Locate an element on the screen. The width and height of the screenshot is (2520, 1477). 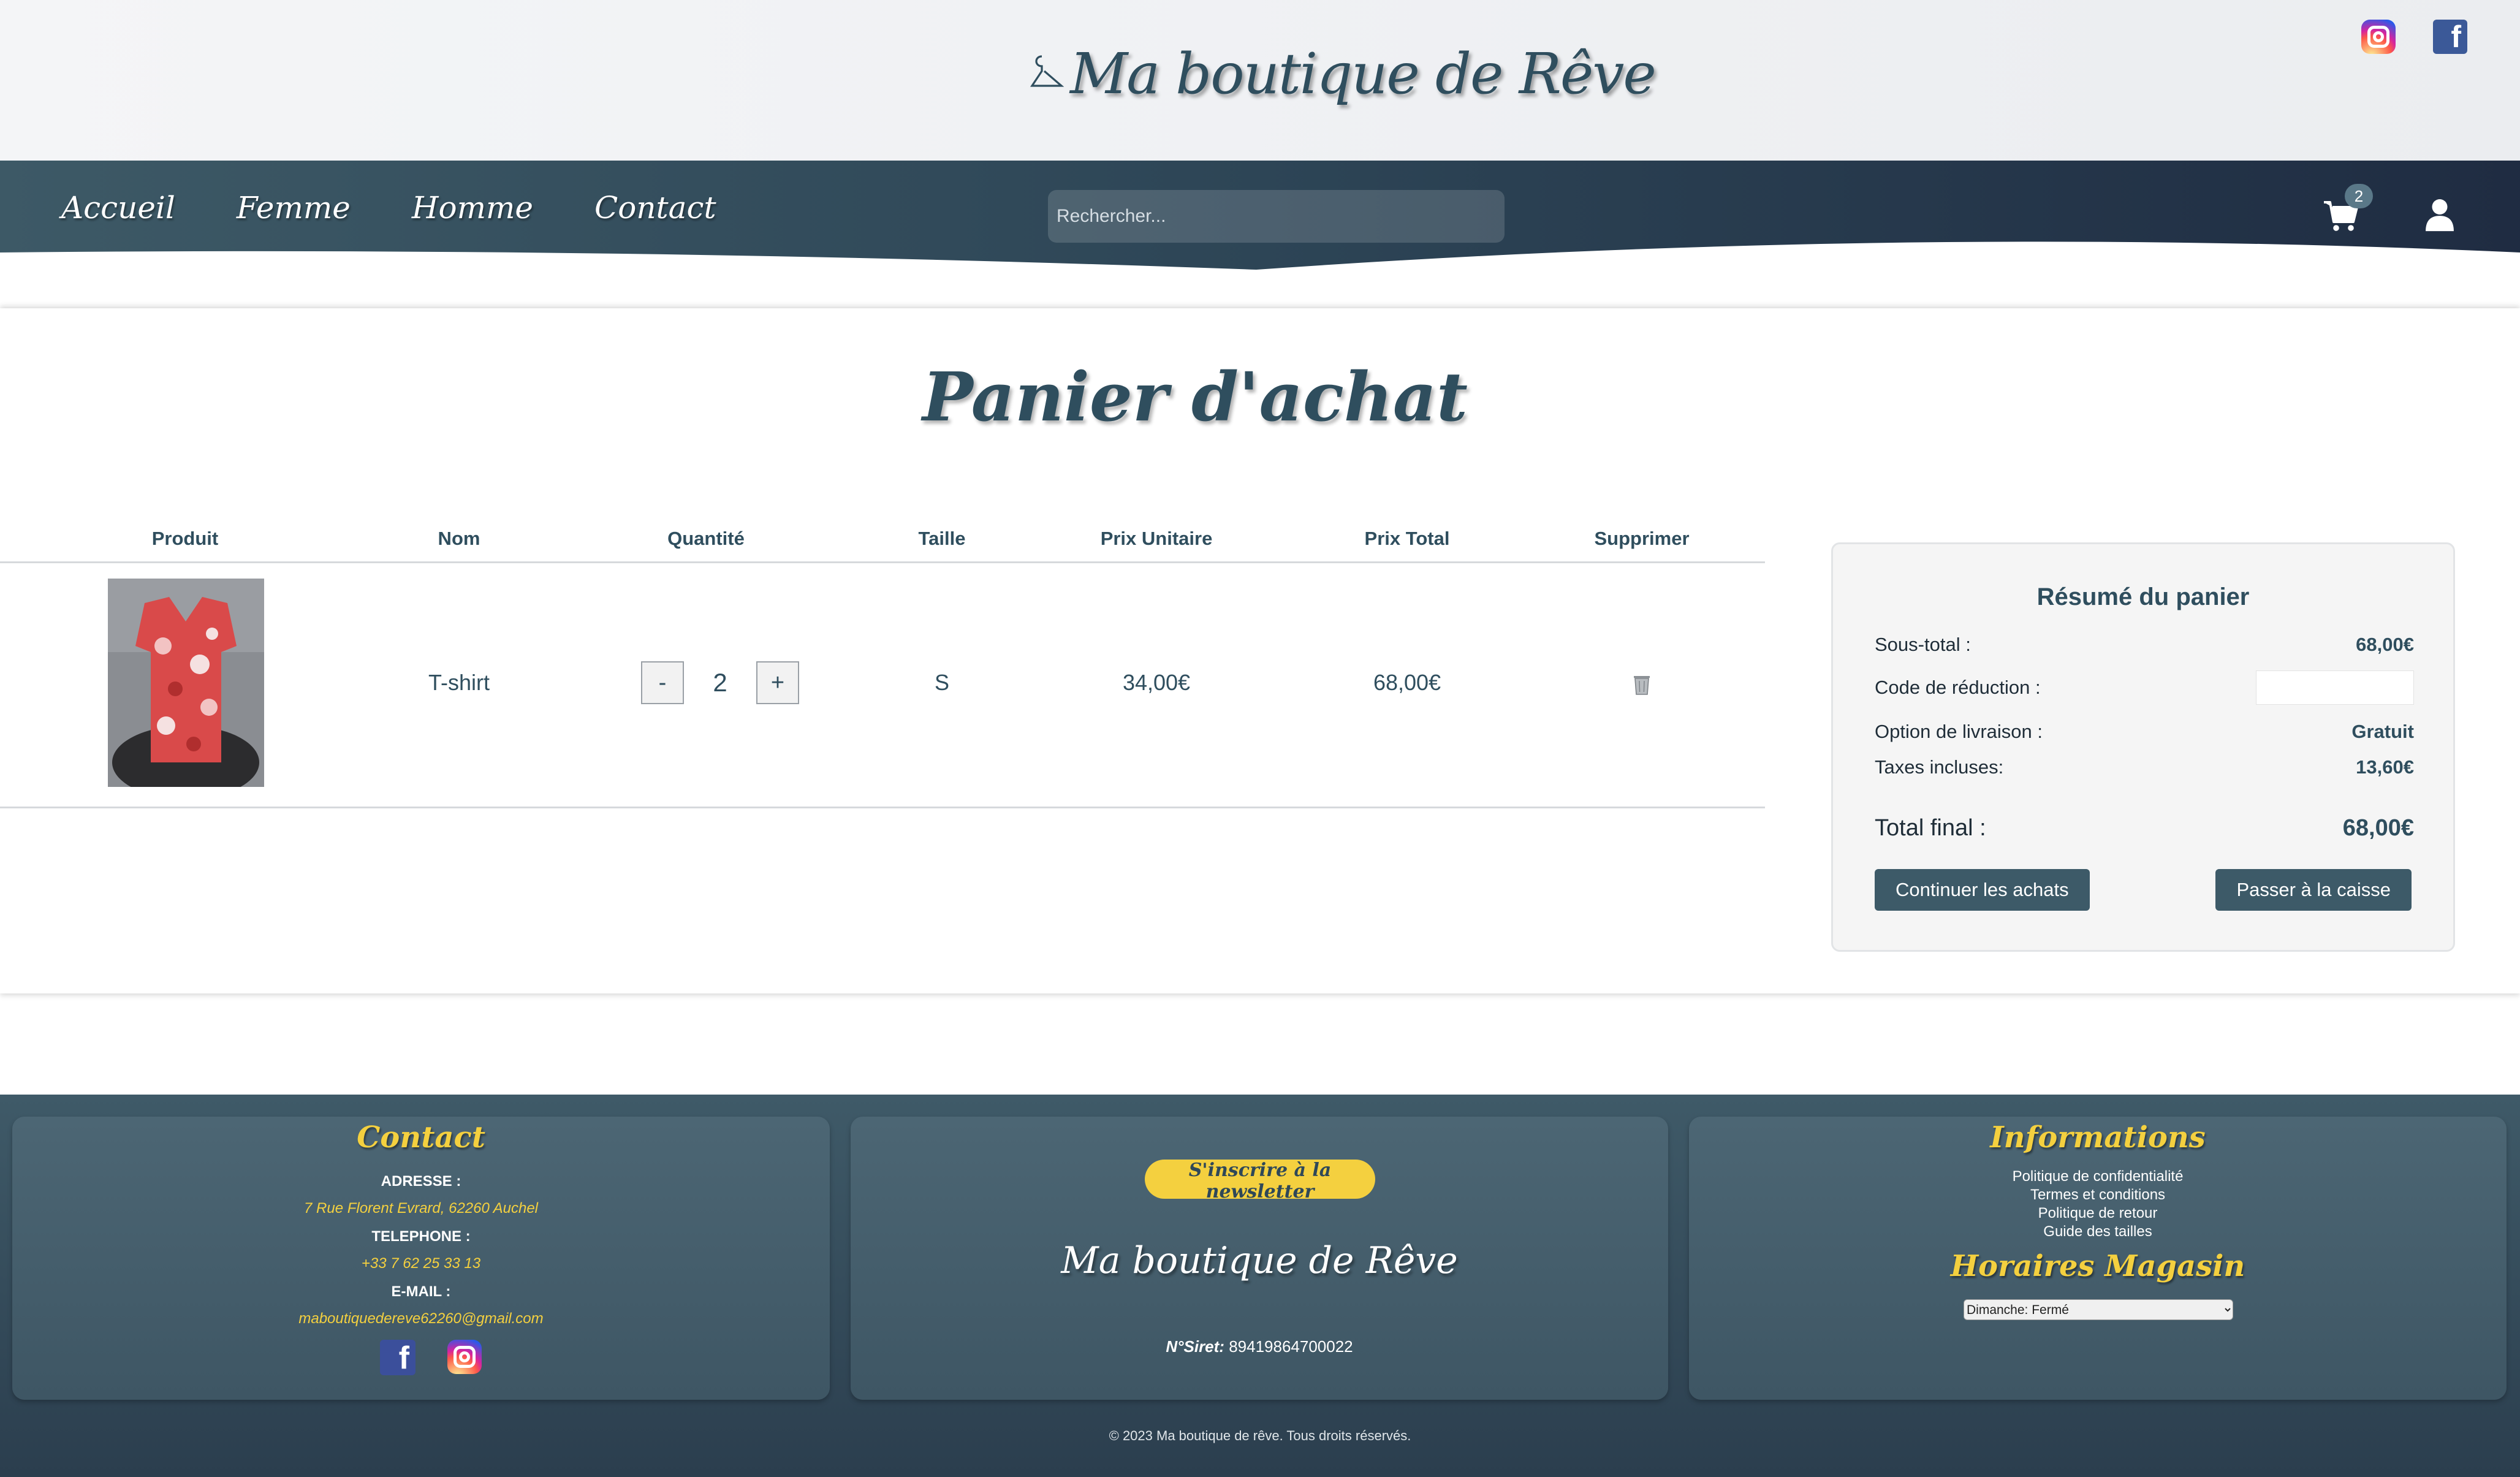
return-policy-link: Politique de retour is located at coordinates (2098, 1214).